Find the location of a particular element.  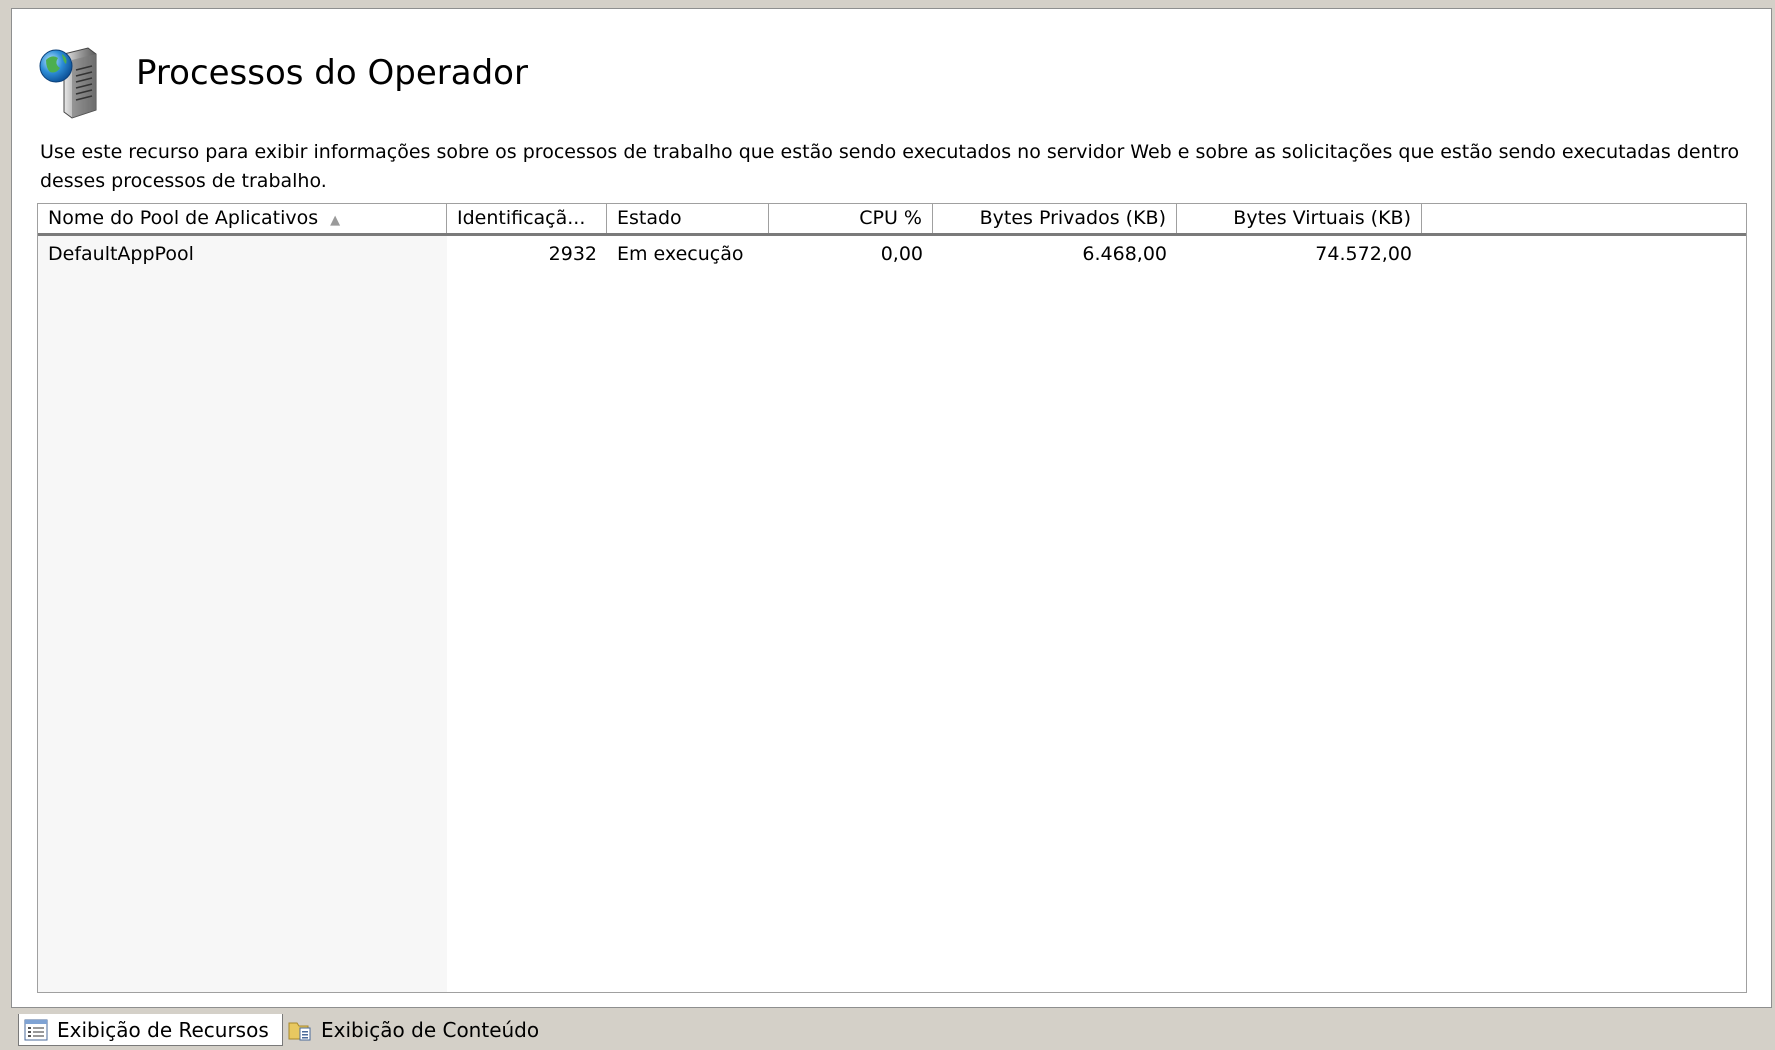

column-header-app-pool: Nome do Pool de Aplicativos ▲ is located at coordinates (242, 218).